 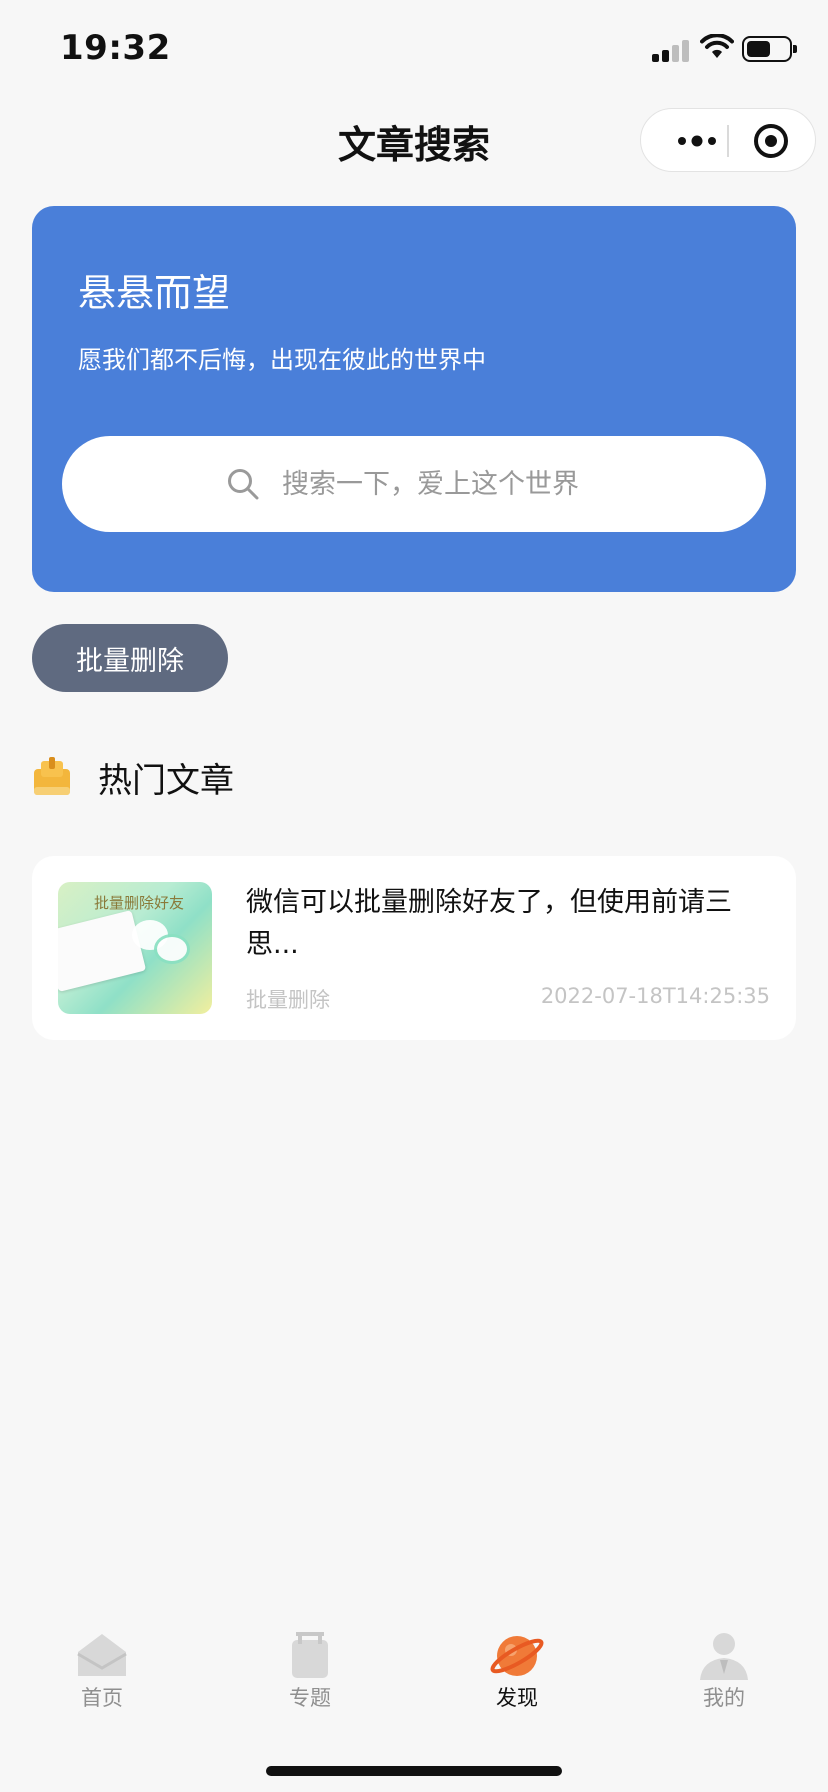 I want to click on chat-bubble-icon, so click(x=172, y=949).